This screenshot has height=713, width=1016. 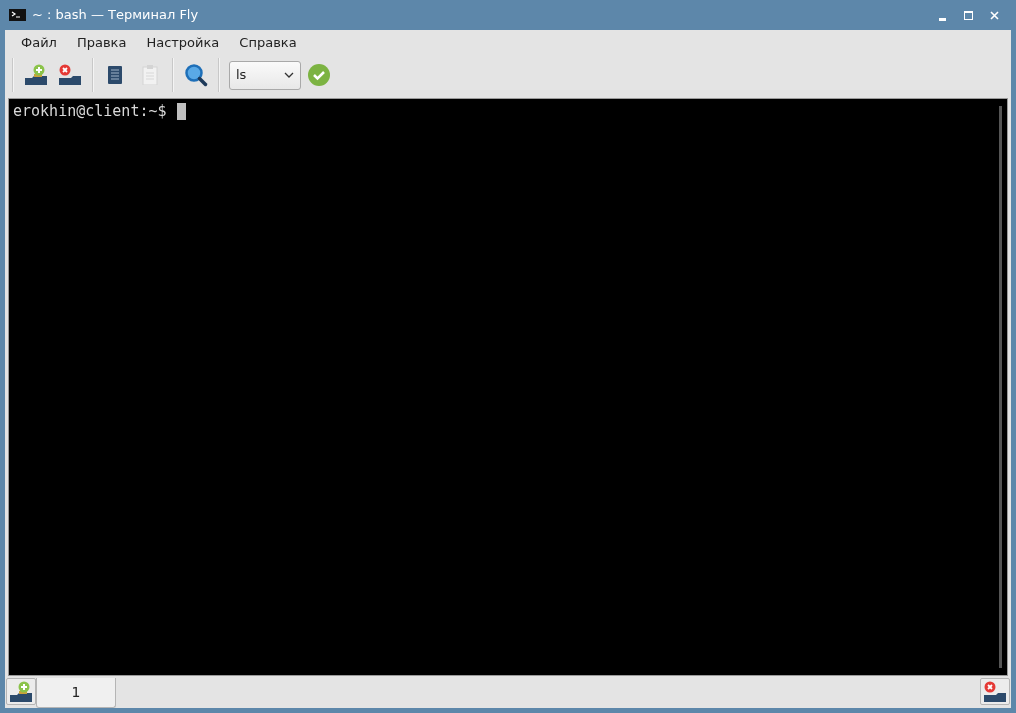 What do you see at coordinates (39, 42) in the screenshot?
I see `menu-item: Файл` at bounding box center [39, 42].